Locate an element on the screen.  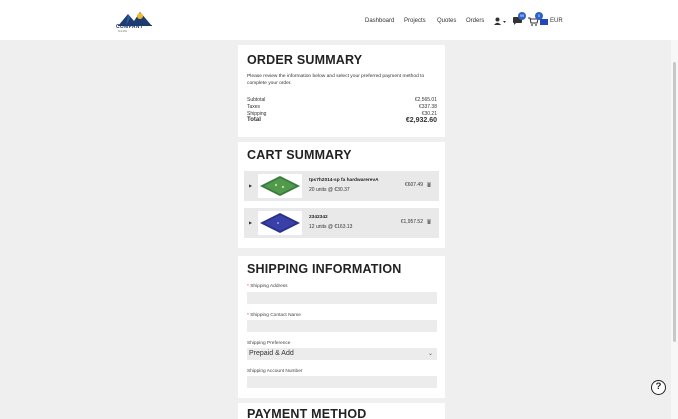
shipping-preference-label: Shipping Preference is located at coordinates (269, 343).